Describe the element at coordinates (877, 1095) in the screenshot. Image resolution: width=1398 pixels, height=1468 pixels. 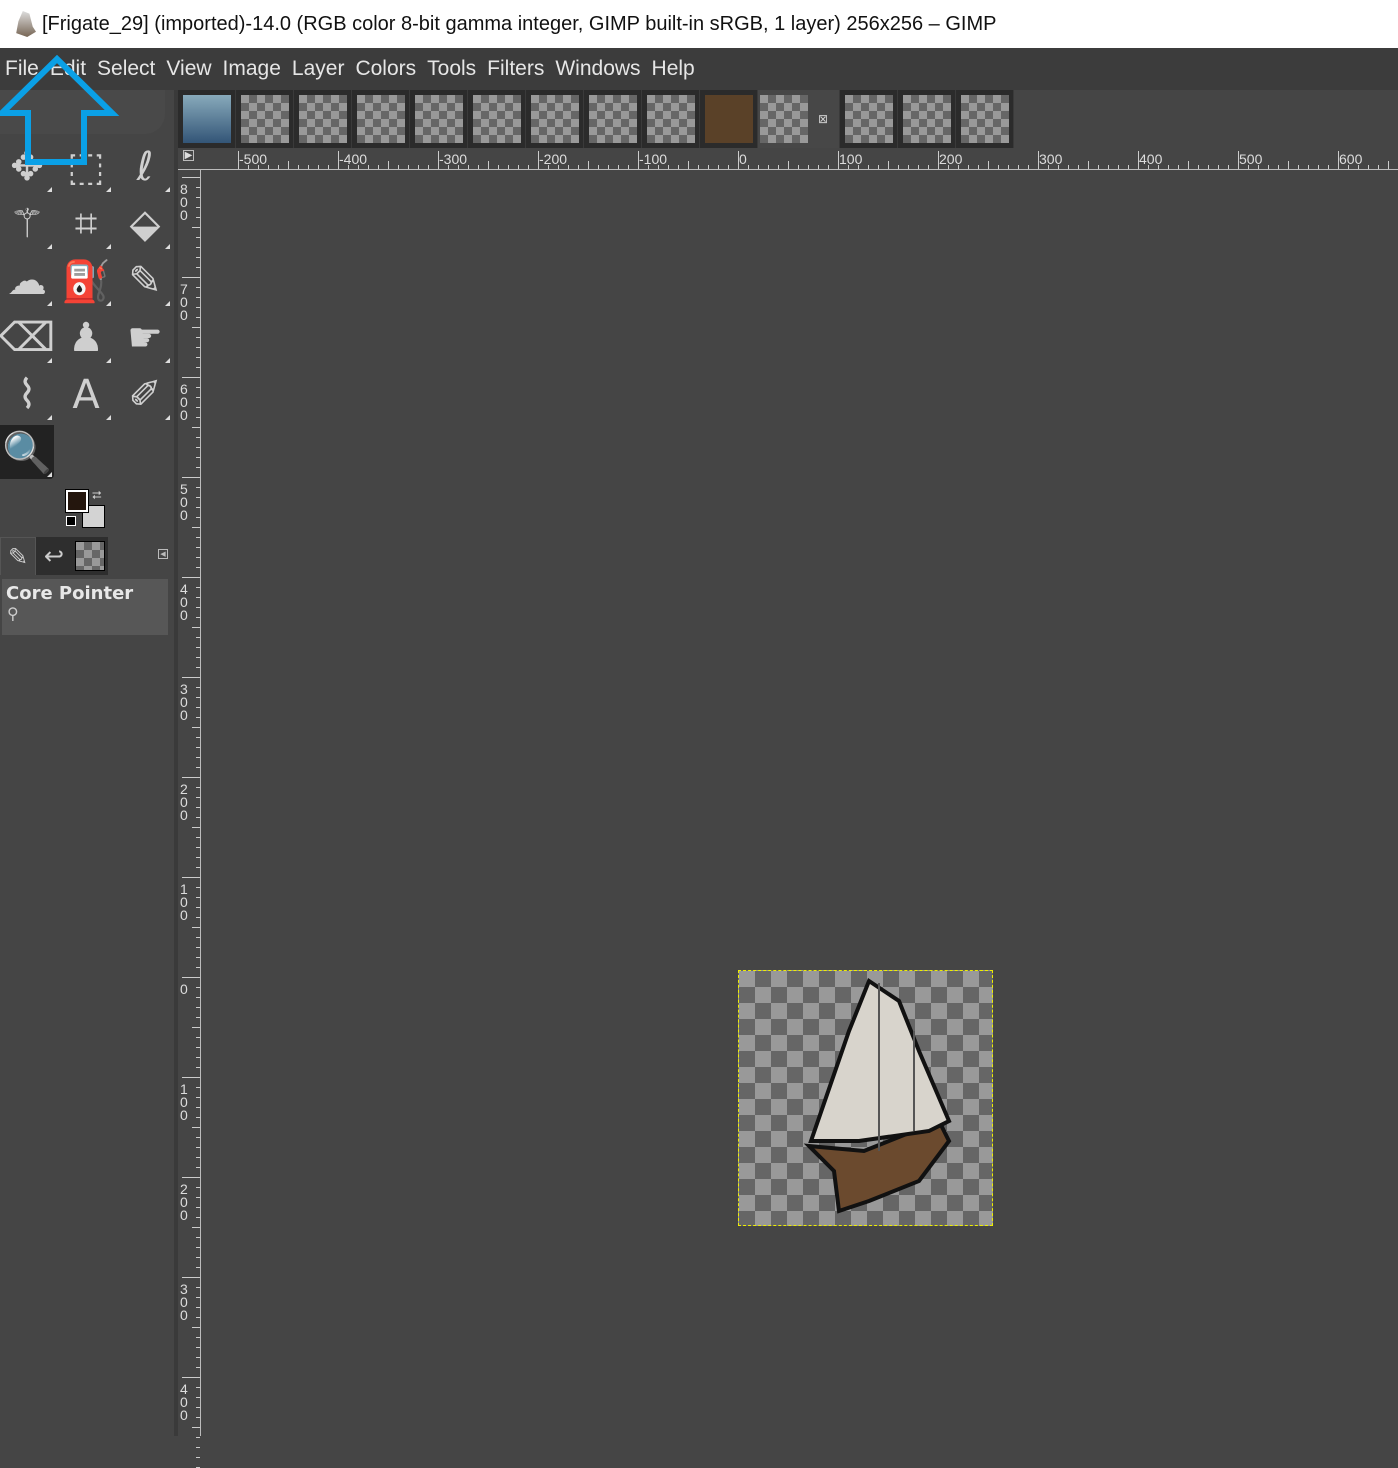
I see `frigate-ship-image` at that location.